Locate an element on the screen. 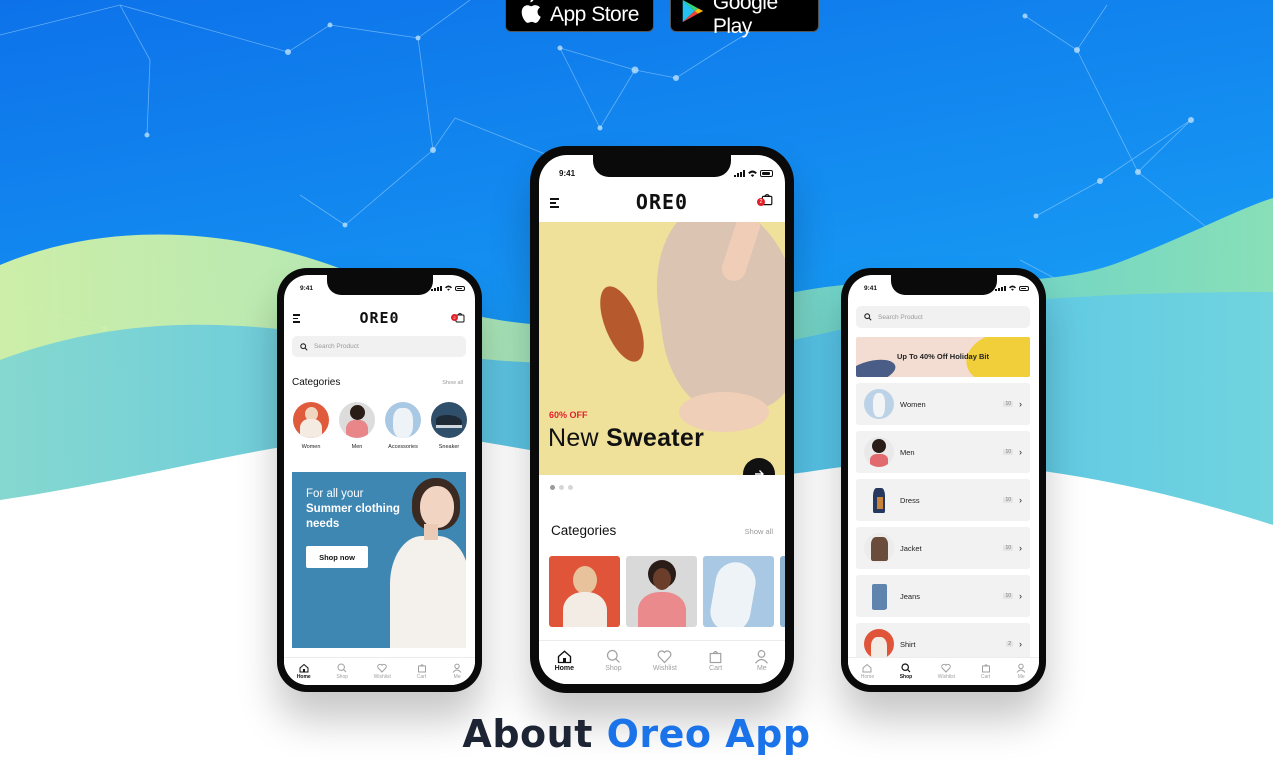  category-tile-accessories is located at coordinates (738, 591).